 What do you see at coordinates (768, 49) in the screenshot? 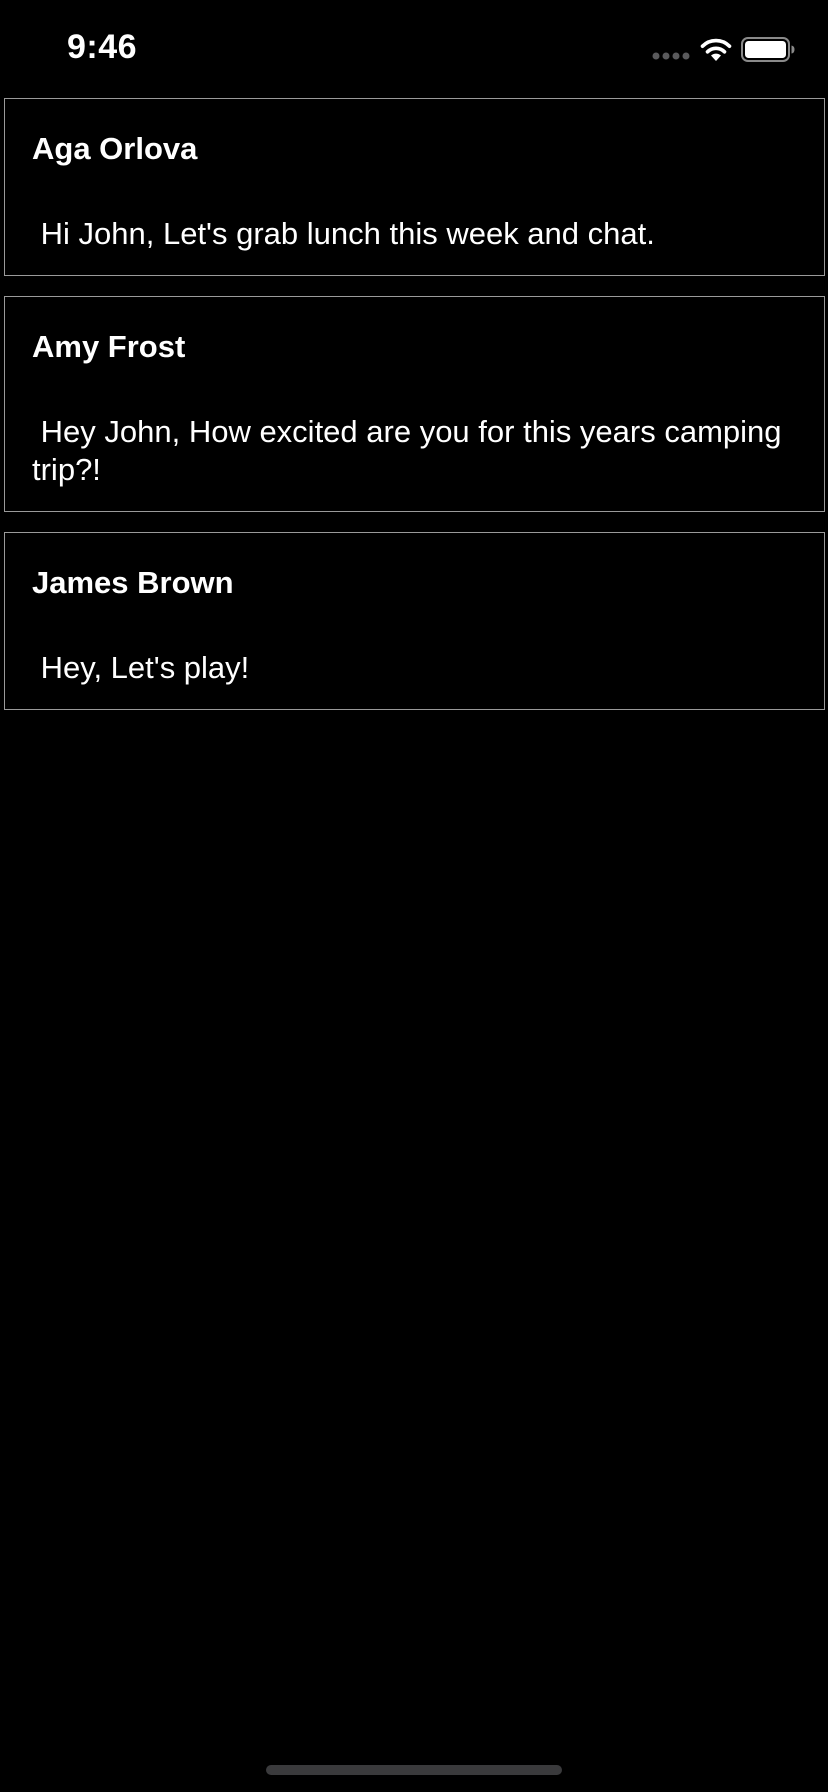
I see `battery-icon` at bounding box center [768, 49].